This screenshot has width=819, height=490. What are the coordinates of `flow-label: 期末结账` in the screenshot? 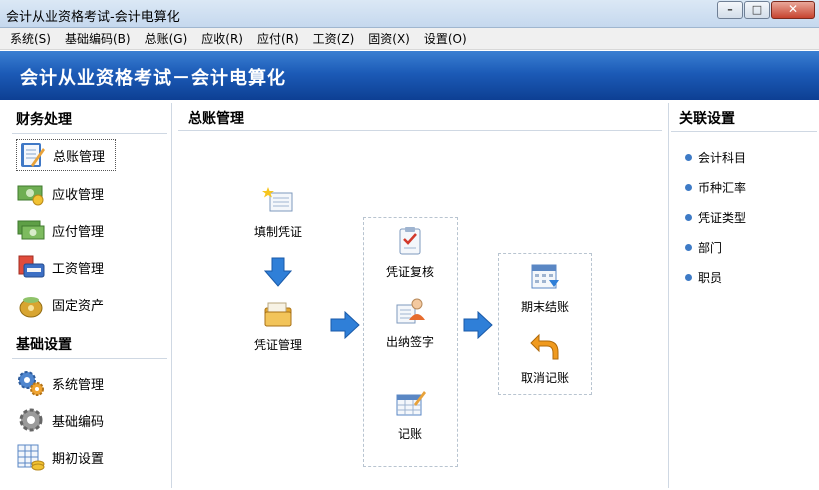 It's located at (544, 307).